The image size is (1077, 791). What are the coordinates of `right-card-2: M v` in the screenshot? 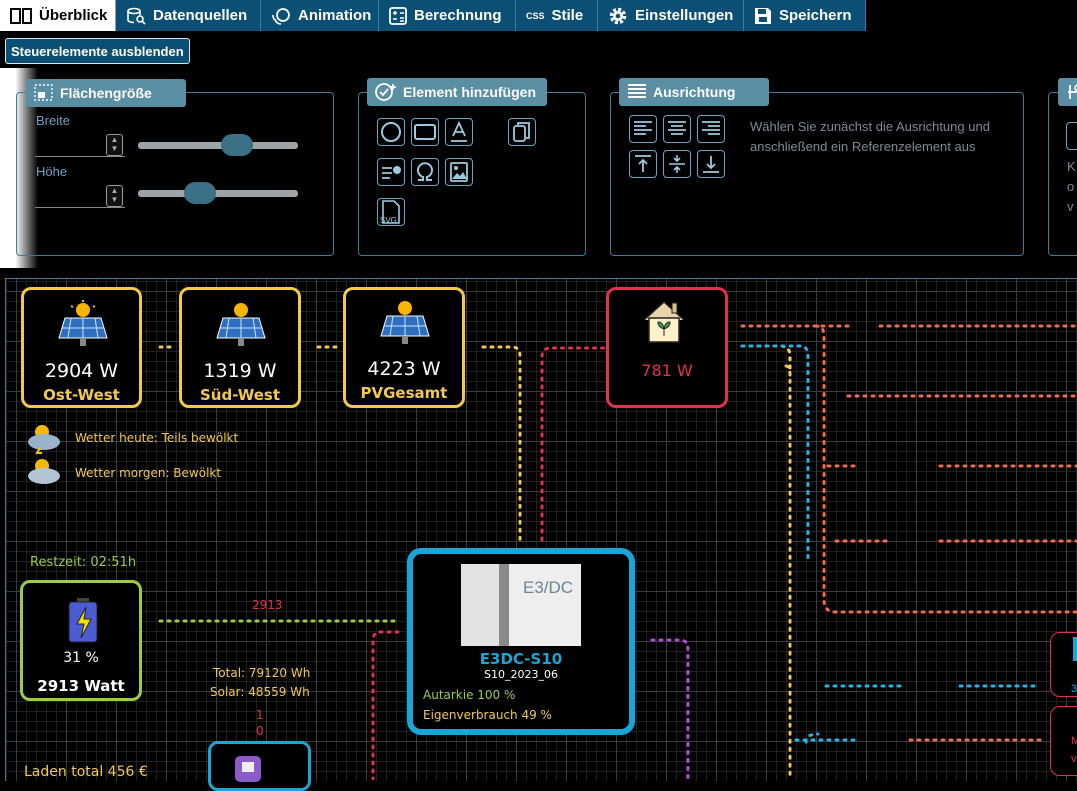 It's located at (1063, 741).